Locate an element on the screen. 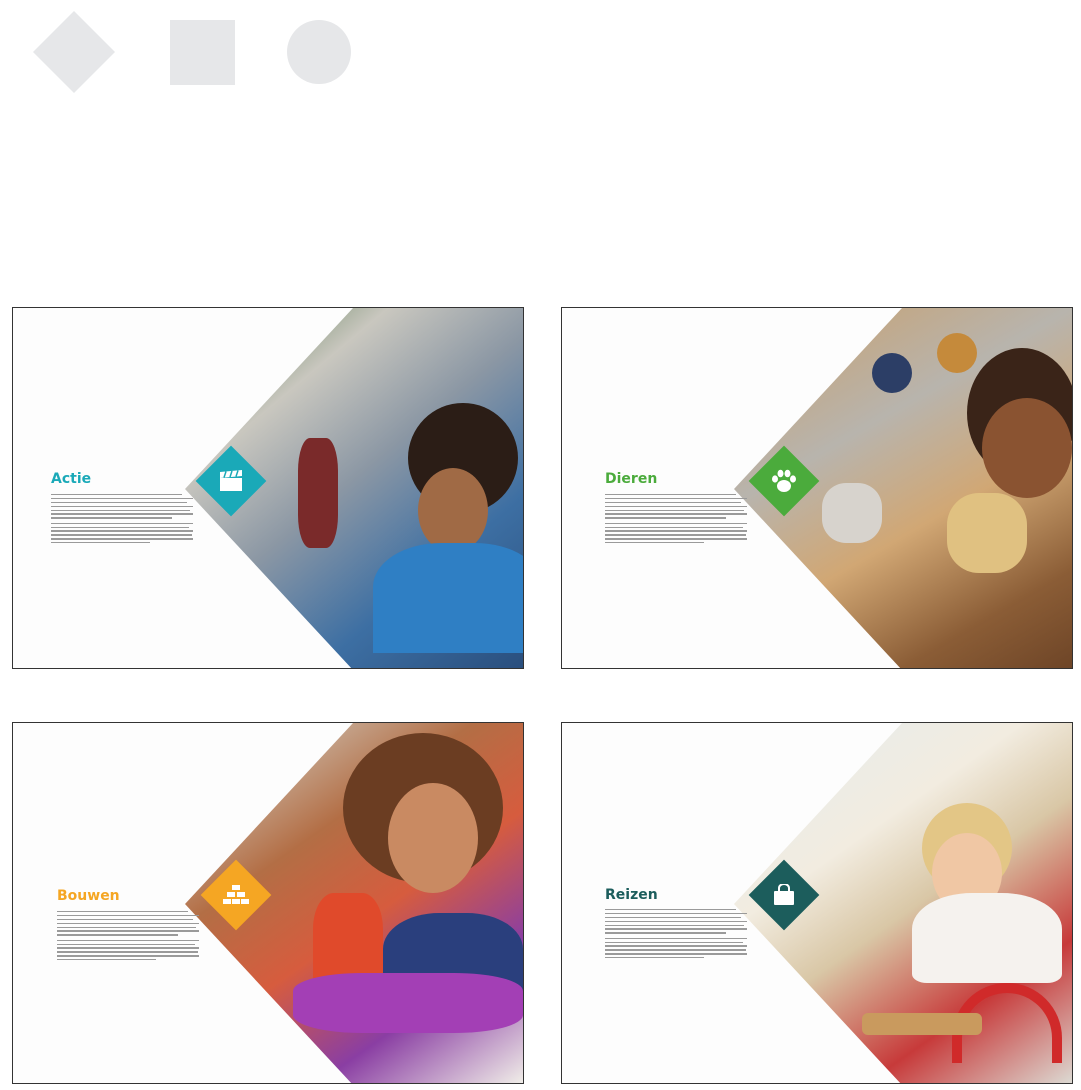  card-title: Reizen is located at coordinates (631, 895).